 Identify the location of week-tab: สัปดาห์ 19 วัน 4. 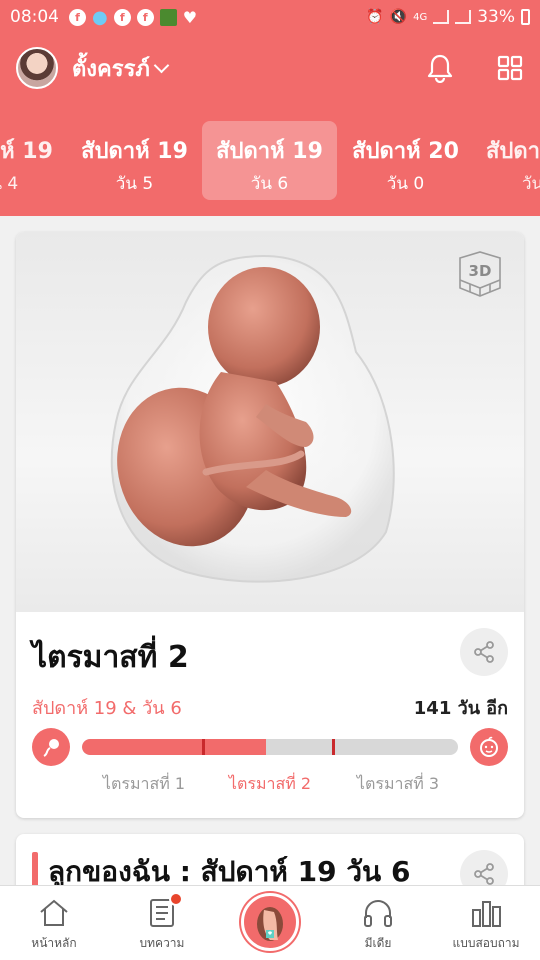
(33, 160).